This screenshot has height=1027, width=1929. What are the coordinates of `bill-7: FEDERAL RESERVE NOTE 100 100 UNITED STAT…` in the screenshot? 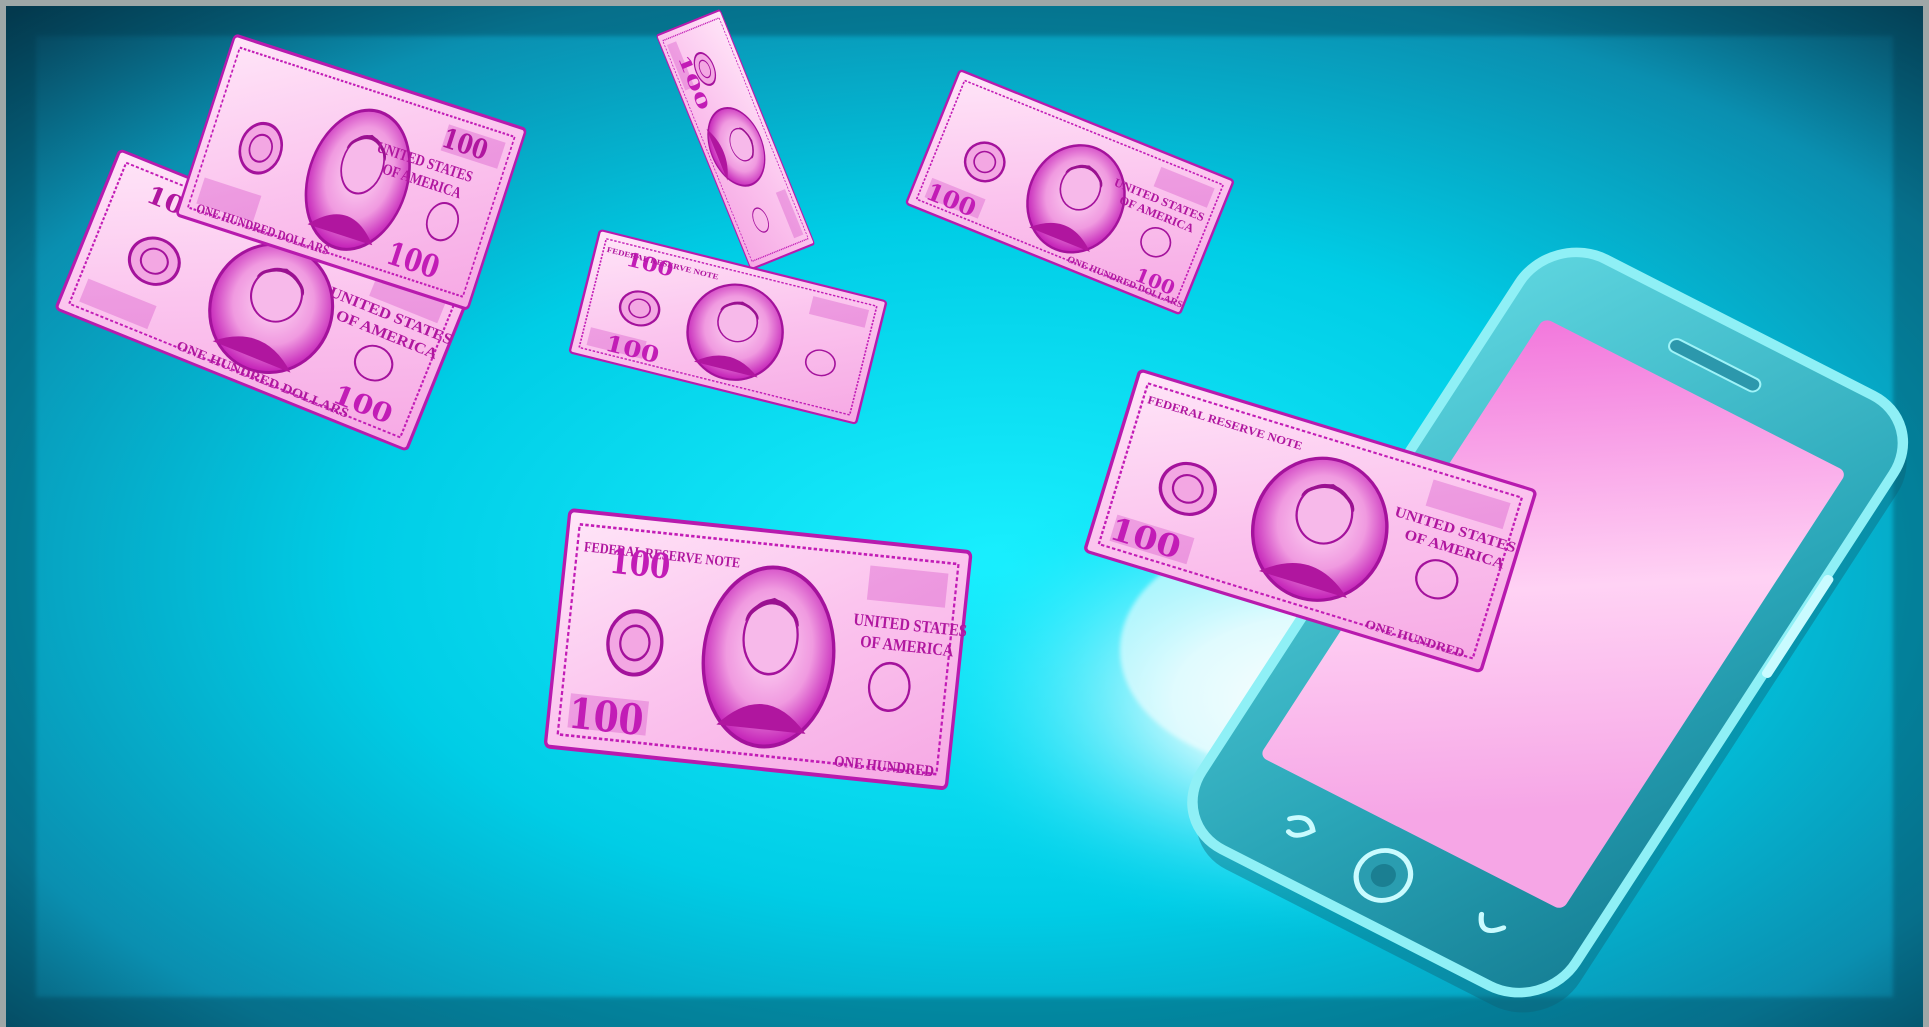 It's located at (758, 649).